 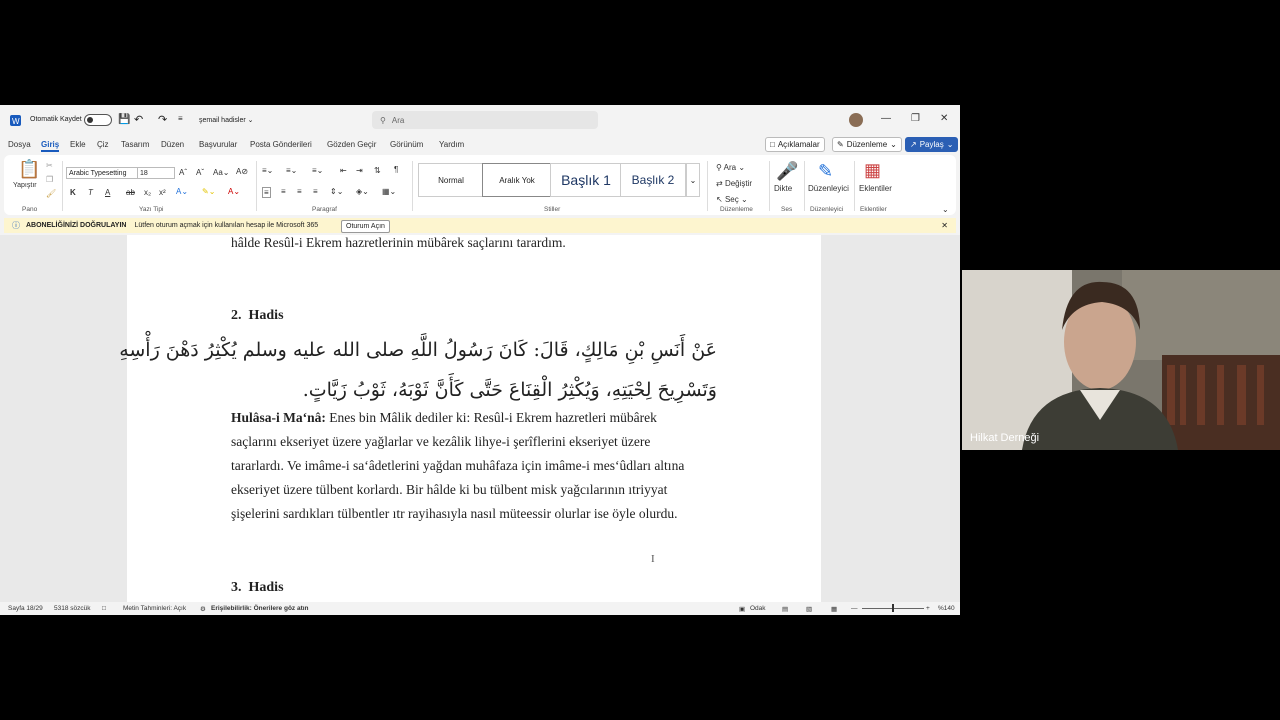 What do you see at coordinates (324, 209) in the screenshot?
I see `group-label-paragraph: Paragraf` at bounding box center [324, 209].